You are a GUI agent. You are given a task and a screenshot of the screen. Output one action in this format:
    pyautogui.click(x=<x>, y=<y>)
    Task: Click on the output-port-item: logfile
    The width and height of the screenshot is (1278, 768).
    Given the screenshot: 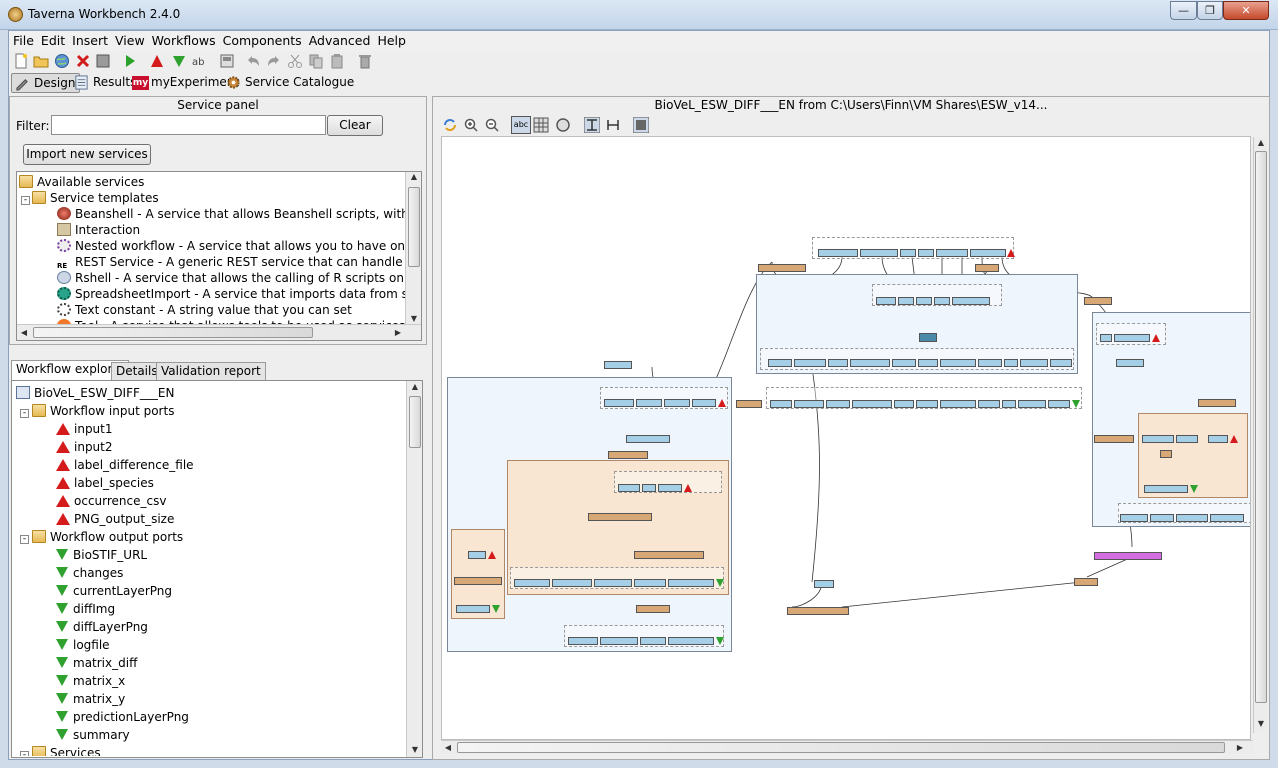 What is the action you would take?
    pyautogui.click(x=83, y=645)
    